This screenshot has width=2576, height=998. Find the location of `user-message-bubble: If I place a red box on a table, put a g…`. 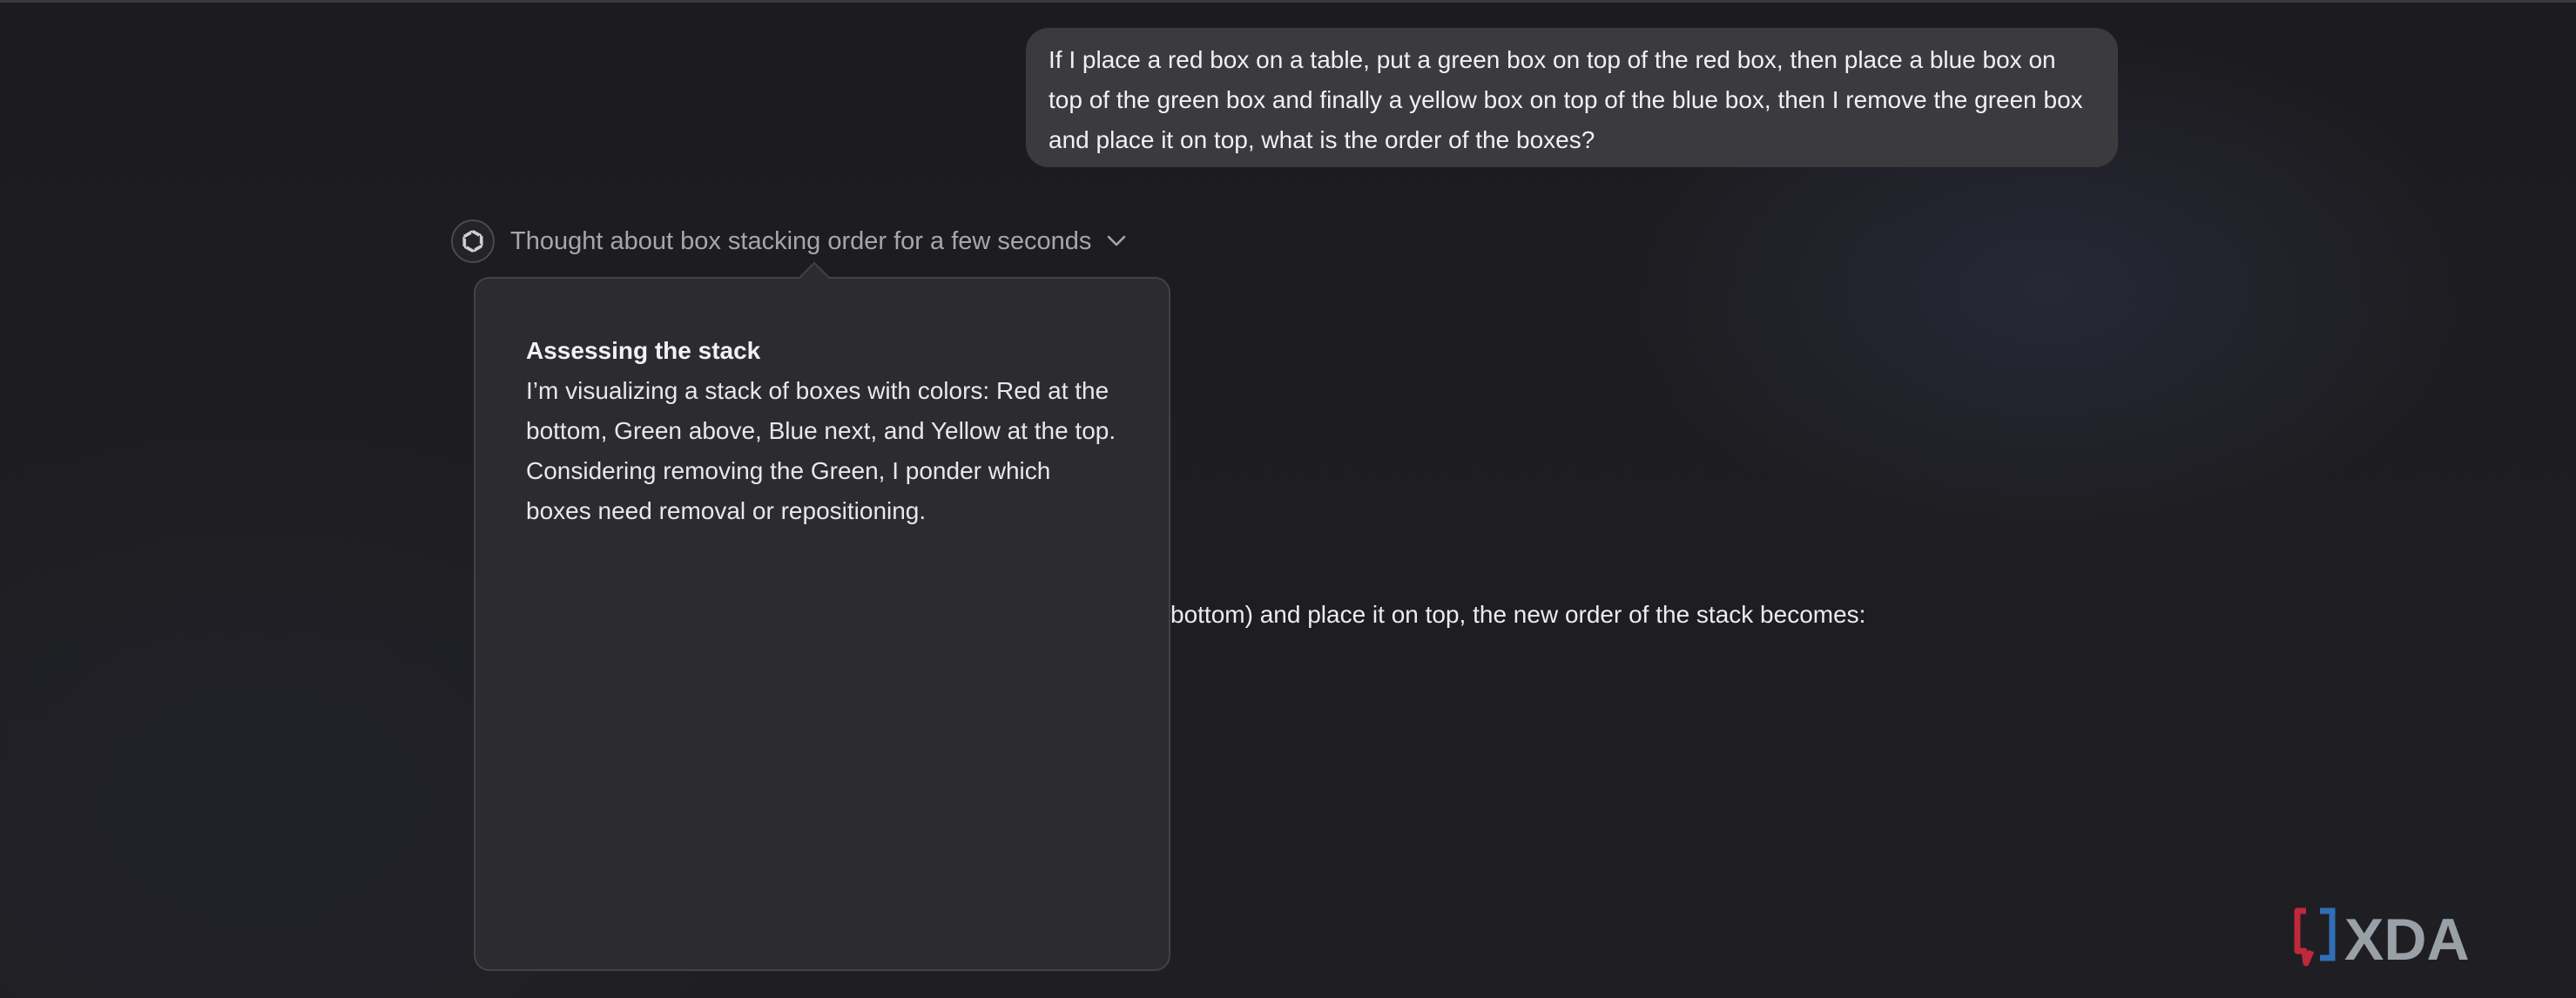

user-message-bubble: If I place a red box on a table, put a g… is located at coordinates (1572, 97).